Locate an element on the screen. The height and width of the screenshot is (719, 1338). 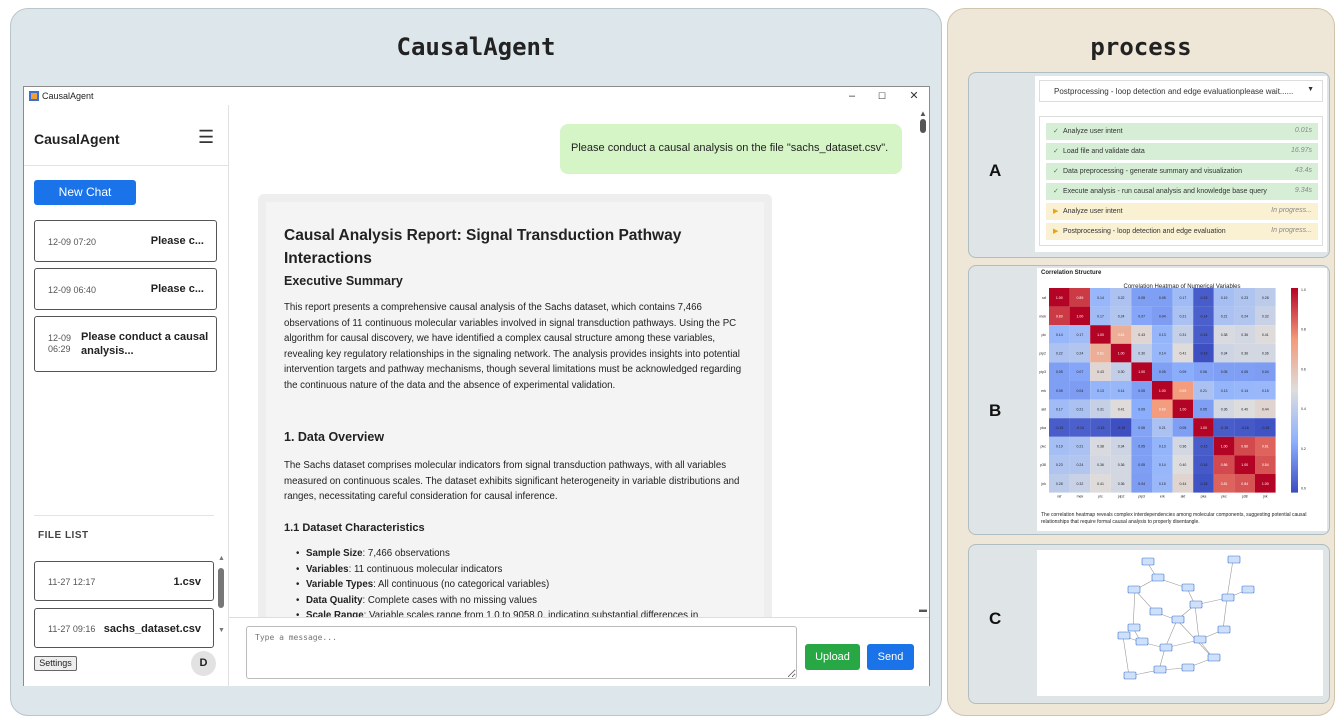
new-chat-button: New Chat is located at coordinates (85, 192).